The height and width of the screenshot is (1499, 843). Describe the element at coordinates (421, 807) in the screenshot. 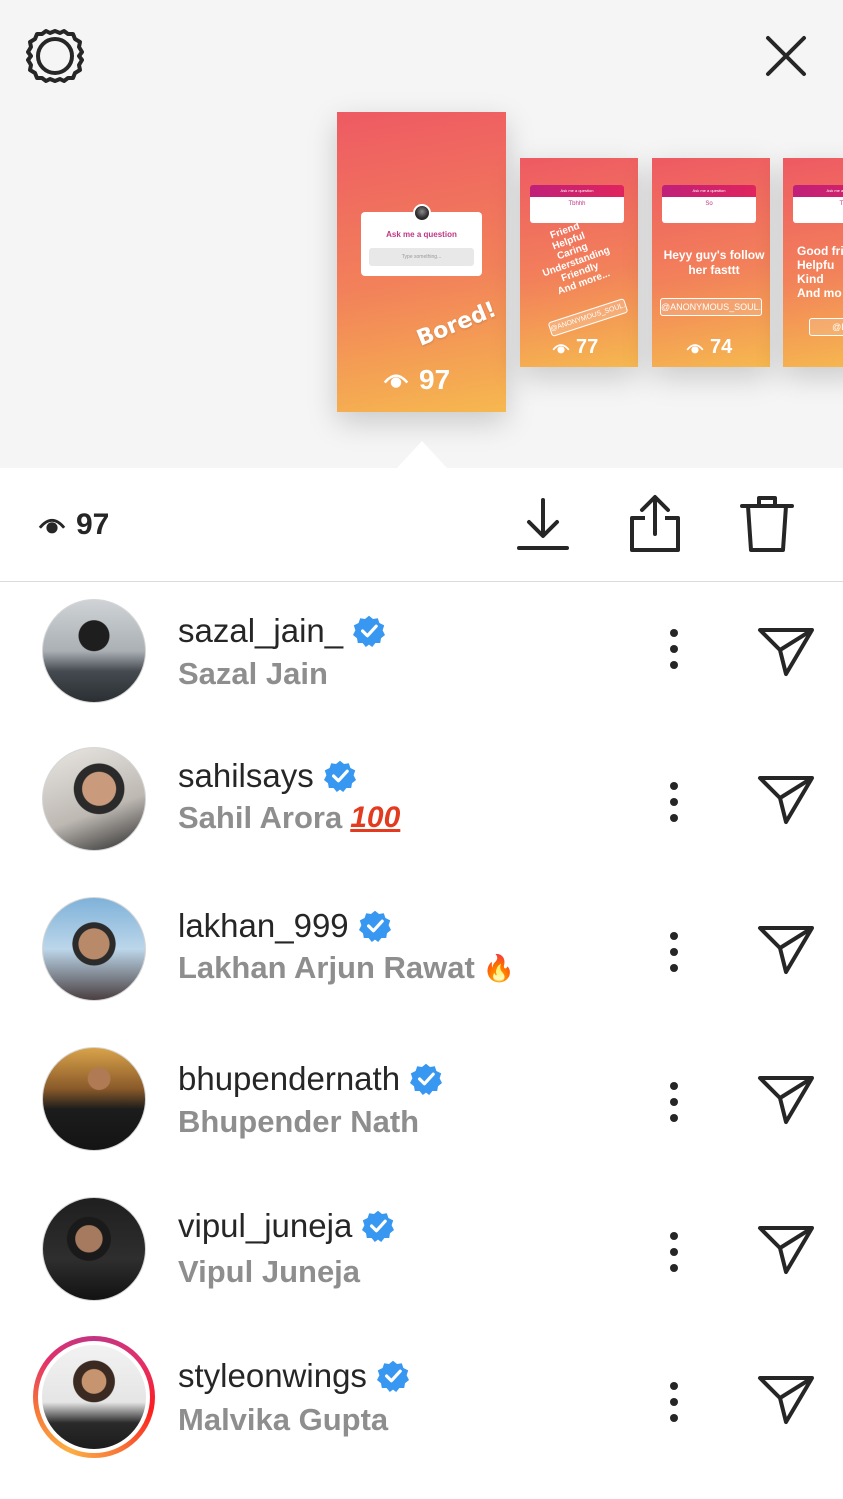

I see `viewer-row: sahilsays Sahil Arora 100` at that location.